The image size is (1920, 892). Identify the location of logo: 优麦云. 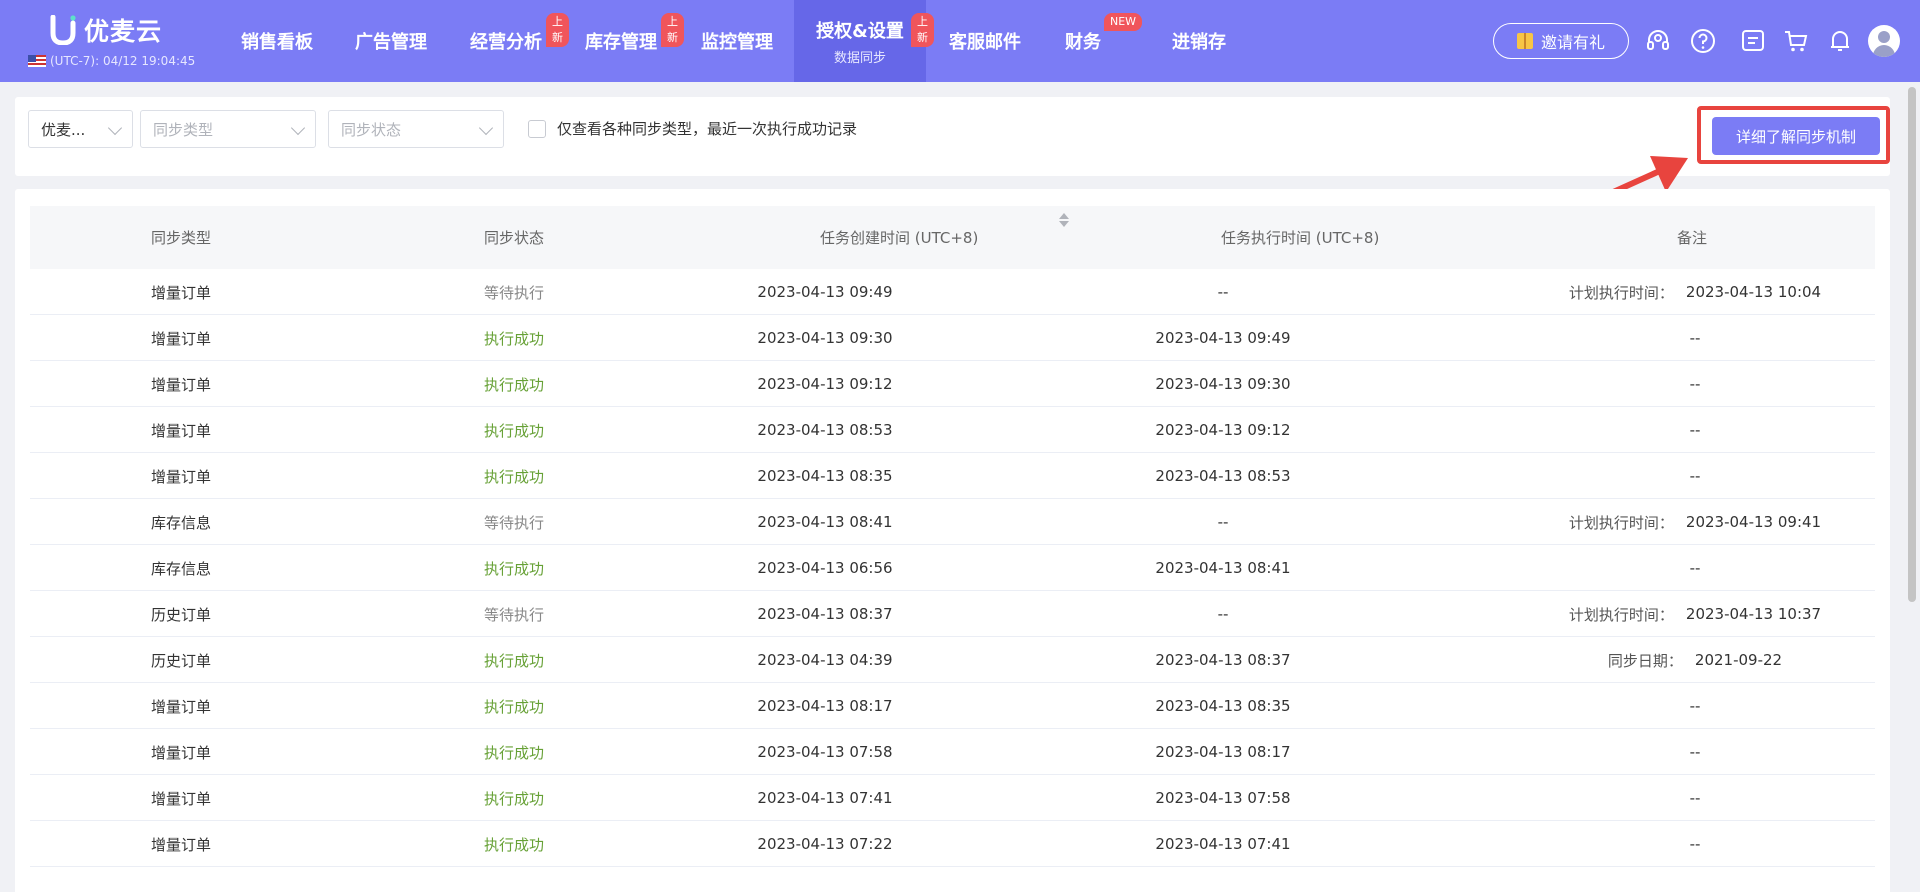
(106, 30).